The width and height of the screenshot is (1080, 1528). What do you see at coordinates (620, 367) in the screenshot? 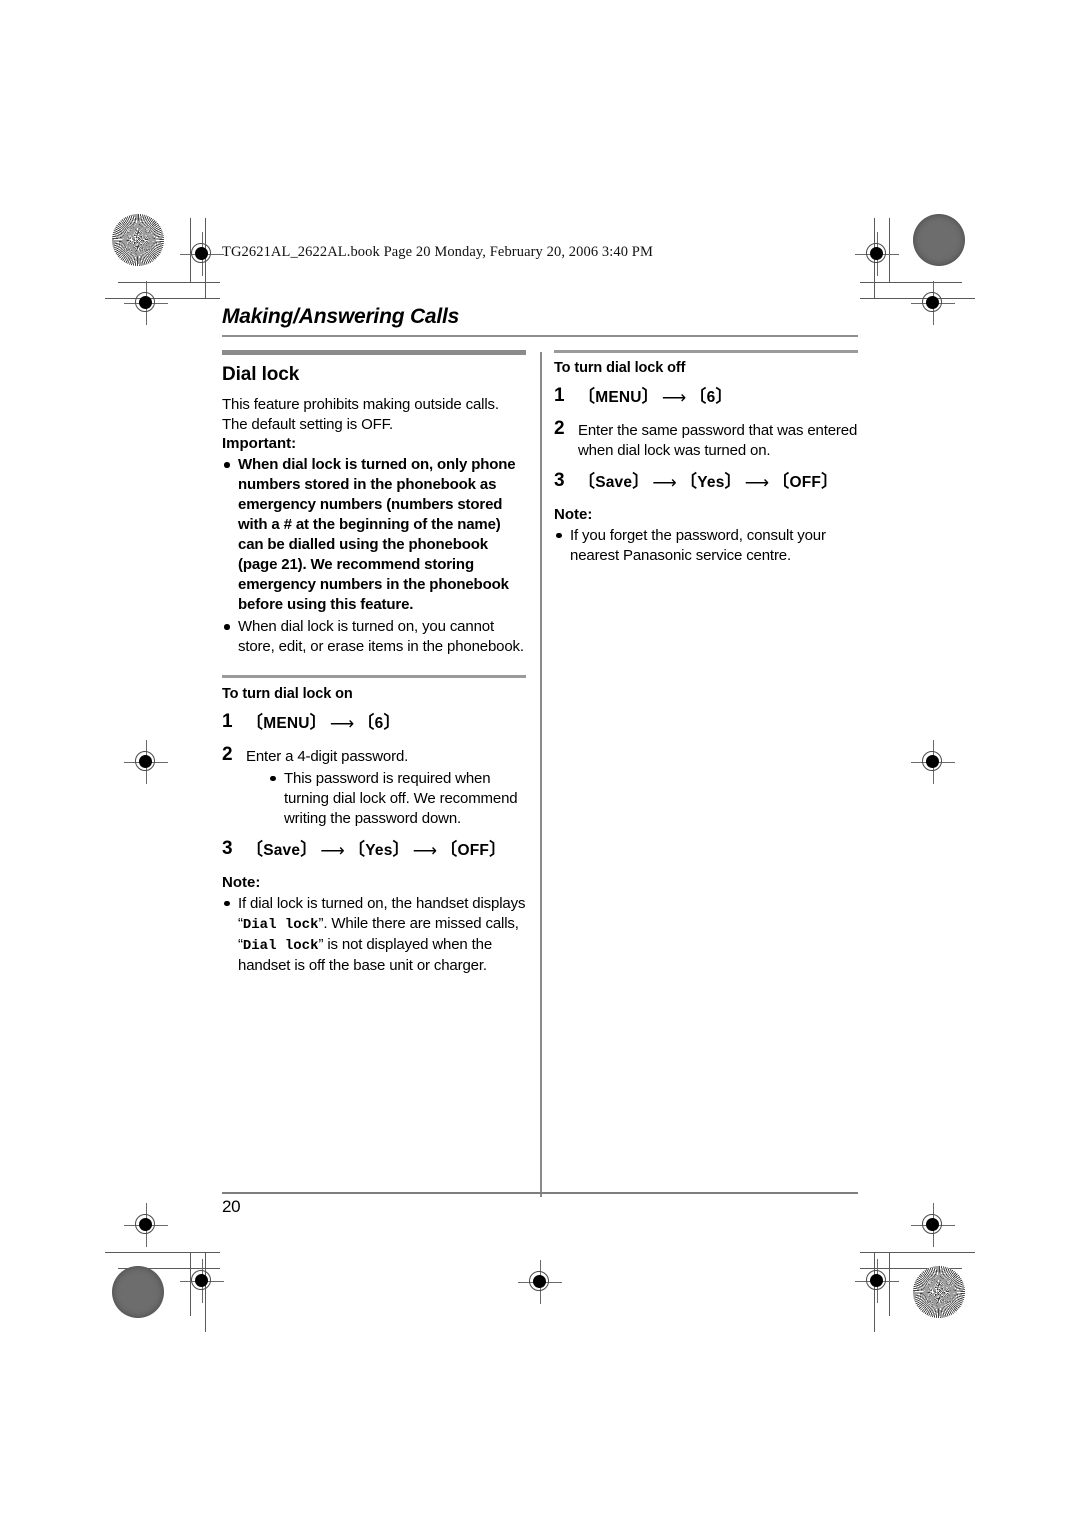
I see `subsection-title-turn-off: To turn dial lock off` at bounding box center [620, 367].